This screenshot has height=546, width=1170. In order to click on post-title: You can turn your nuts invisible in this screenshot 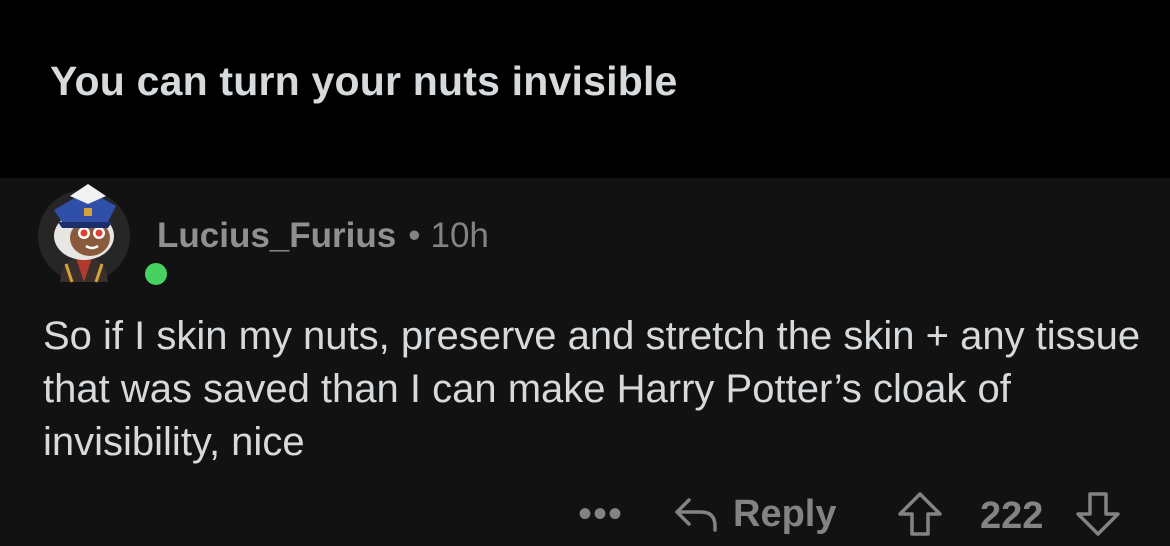, I will do `click(364, 81)`.